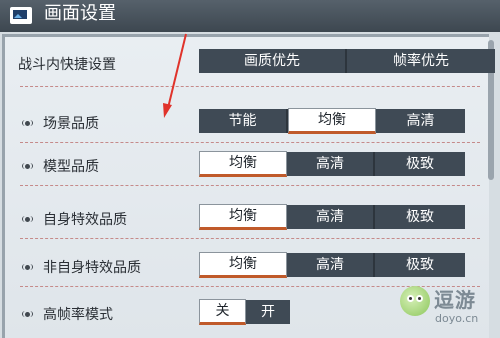 This screenshot has width=500, height=338. What do you see at coordinates (415, 301) in the screenshot?
I see `doyo-logo-icon` at bounding box center [415, 301].